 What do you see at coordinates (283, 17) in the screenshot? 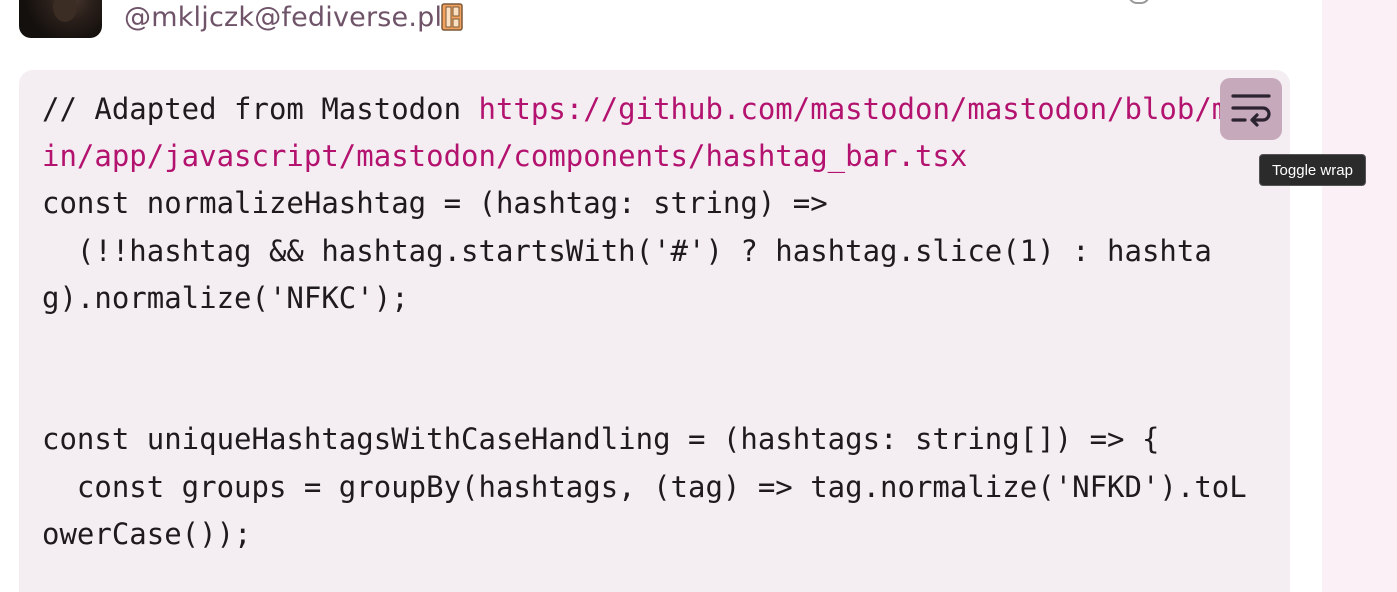
I see `author-handle: @mkljczk@fediverse.pl` at bounding box center [283, 17].